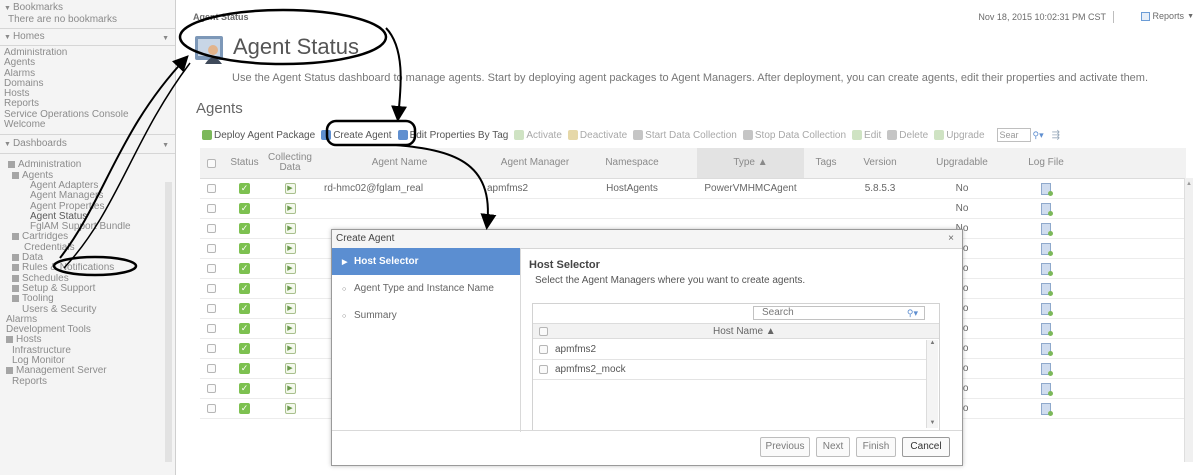 This screenshot has height=475, width=1198. I want to click on dashboard-link: Agent Adapters, so click(87, 186).